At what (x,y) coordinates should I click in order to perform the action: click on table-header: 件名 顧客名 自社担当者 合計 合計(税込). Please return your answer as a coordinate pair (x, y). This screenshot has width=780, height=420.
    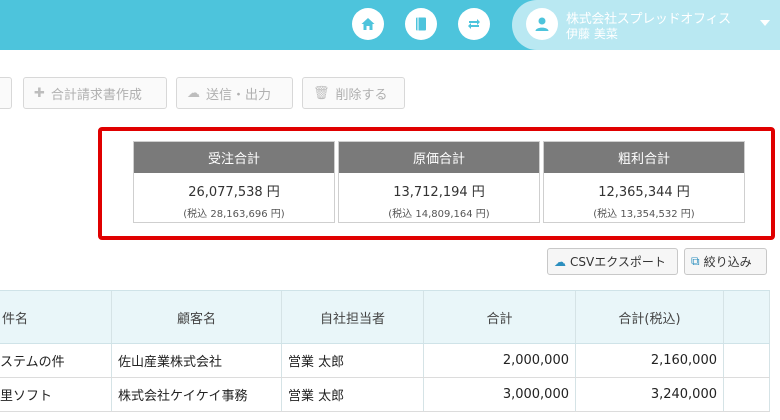
    Looking at the image, I should click on (385, 317).